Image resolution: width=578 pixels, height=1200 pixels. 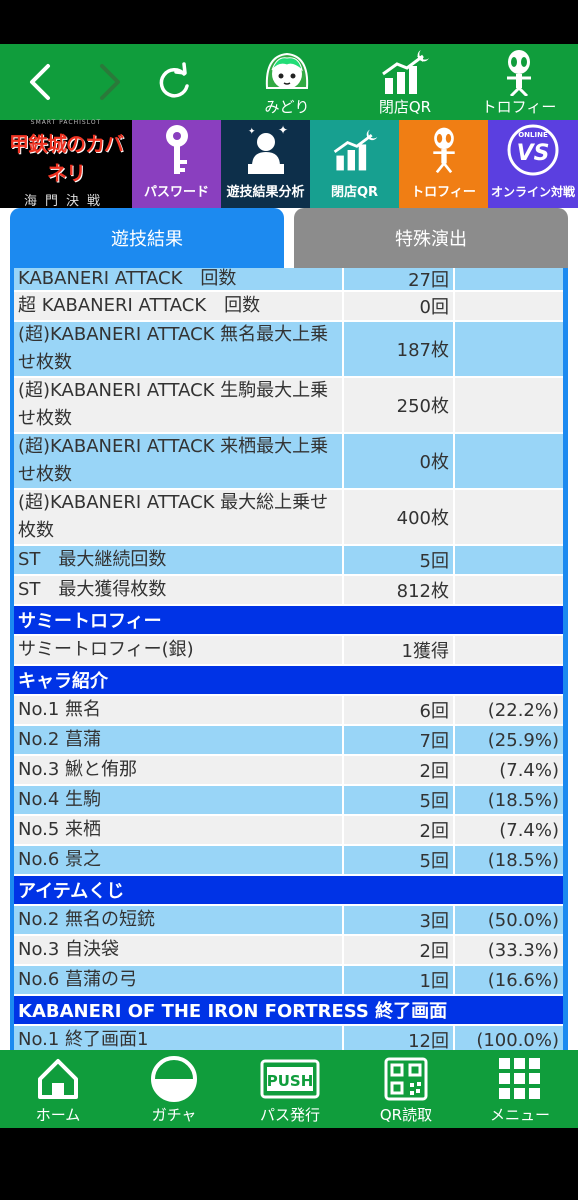 I want to click on tab-special-effects: 特殊演出, so click(x=431, y=238).